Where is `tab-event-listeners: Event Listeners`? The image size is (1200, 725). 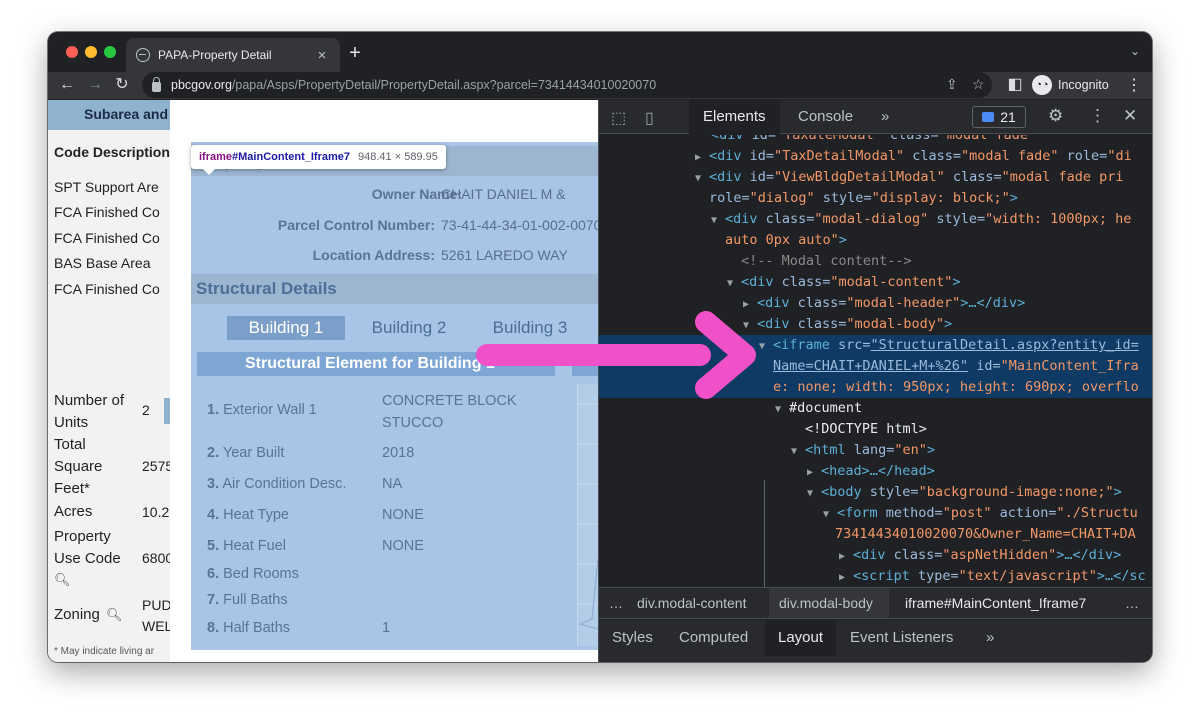 tab-event-listeners: Event Listeners is located at coordinates (901, 638).